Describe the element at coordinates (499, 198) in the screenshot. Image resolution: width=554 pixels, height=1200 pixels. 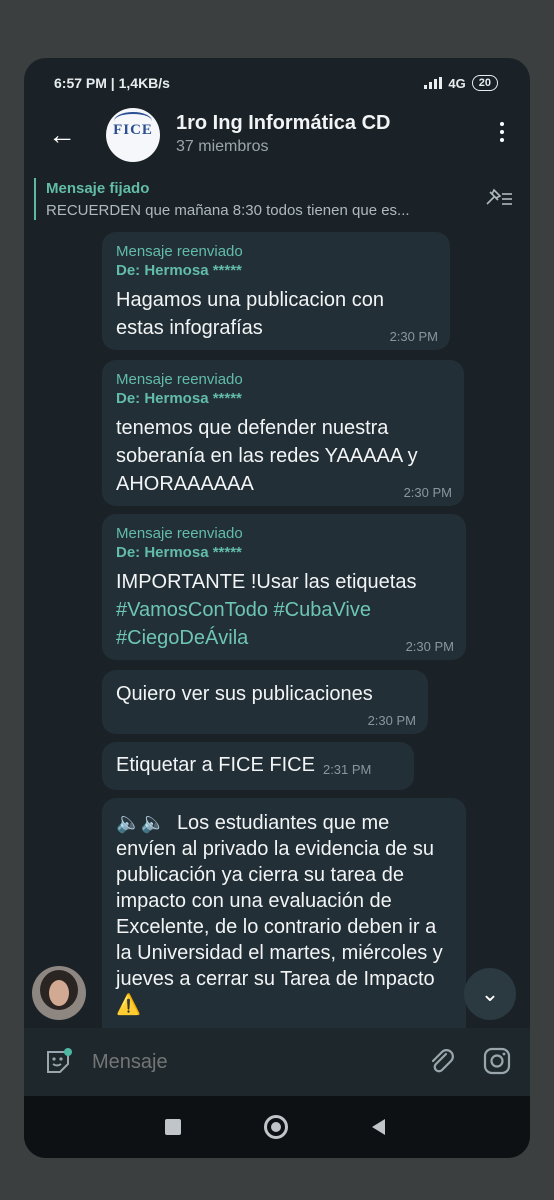
I see `pin-list-icon` at that location.